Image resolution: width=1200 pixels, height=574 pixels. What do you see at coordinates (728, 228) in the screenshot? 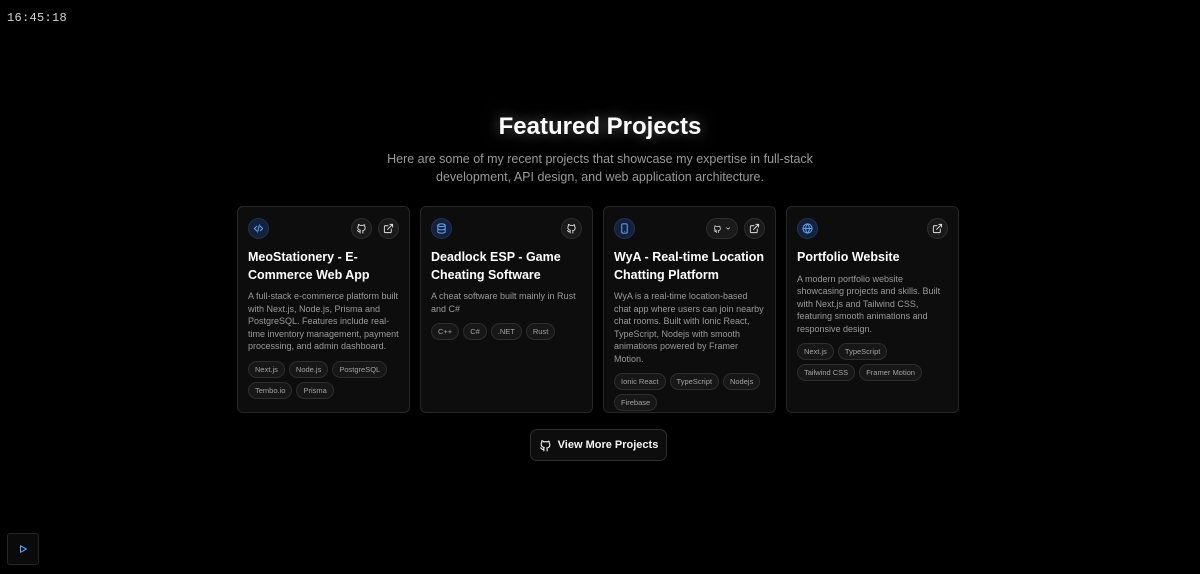
I see `chevron-down-icon` at bounding box center [728, 228].